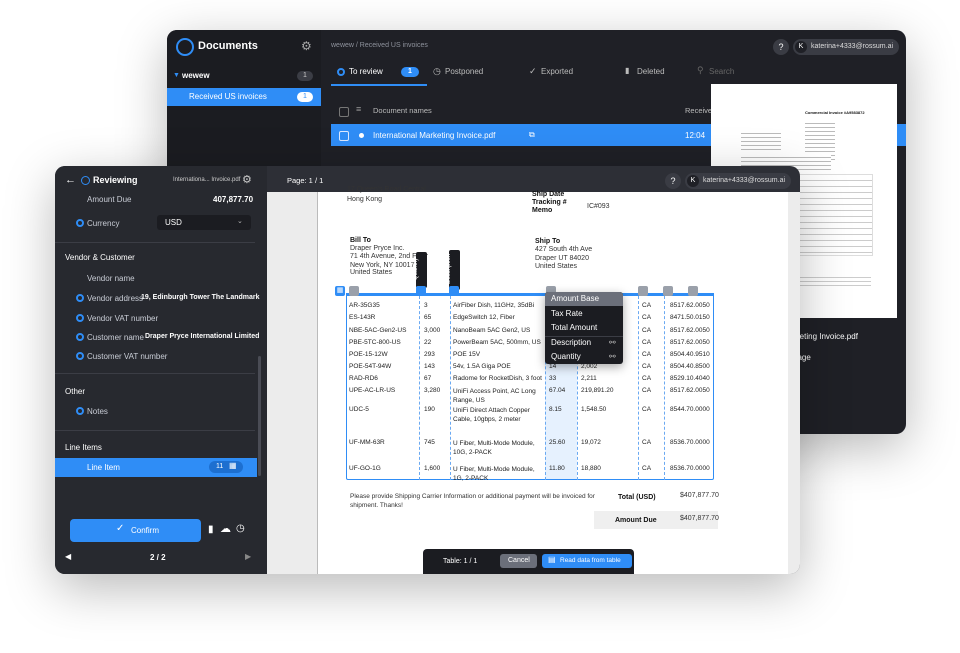 This screenshot has width=960, height=653. I want to click on user-email: katerina+4333@rossum.ai, so click(852, 46).